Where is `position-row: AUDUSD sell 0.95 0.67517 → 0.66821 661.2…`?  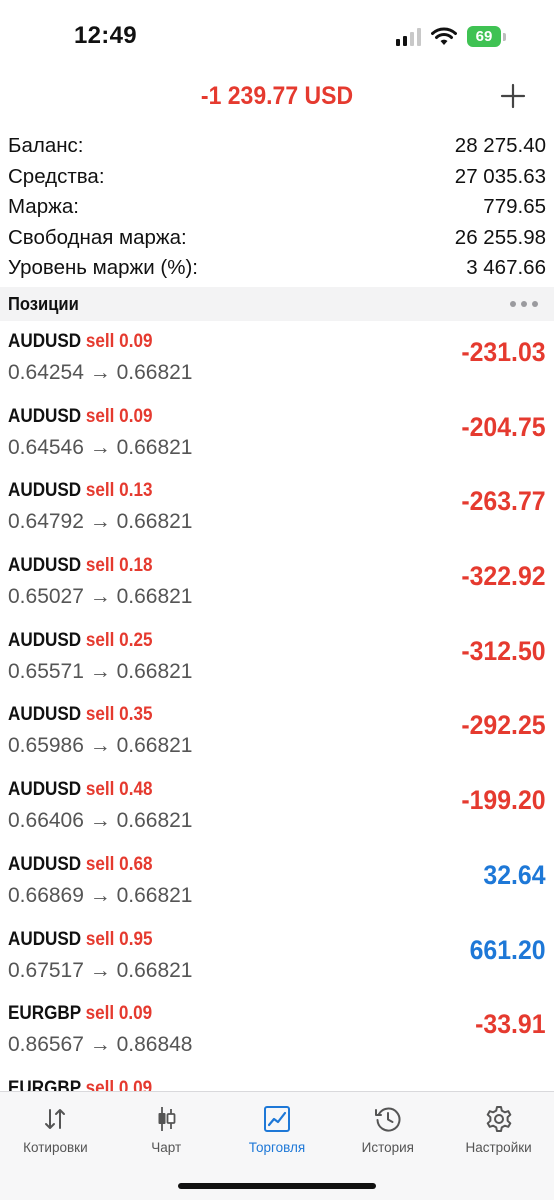
position-row: AUDUSD sell 0.95 0.67517 → 0.66821 661.2… is located at coordinates (277, 956).